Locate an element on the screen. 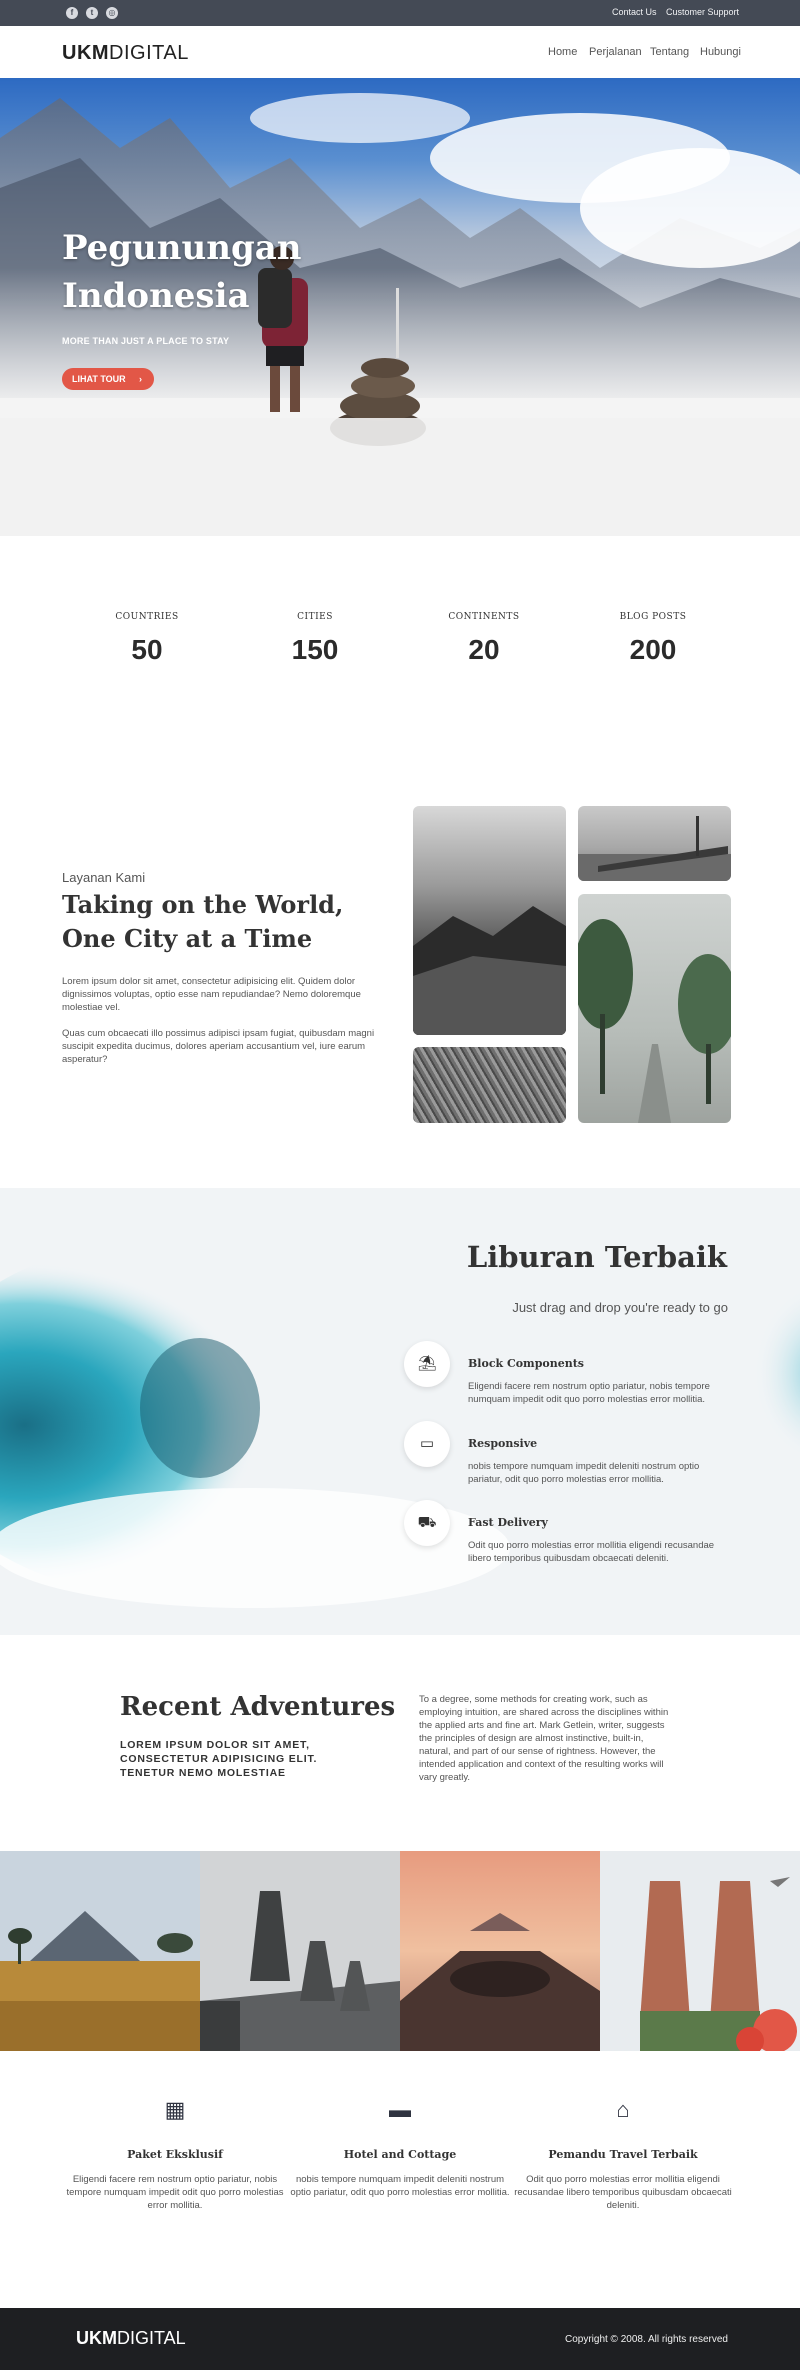  instagram-icon: ◎ is located at coordinates (112, 13).